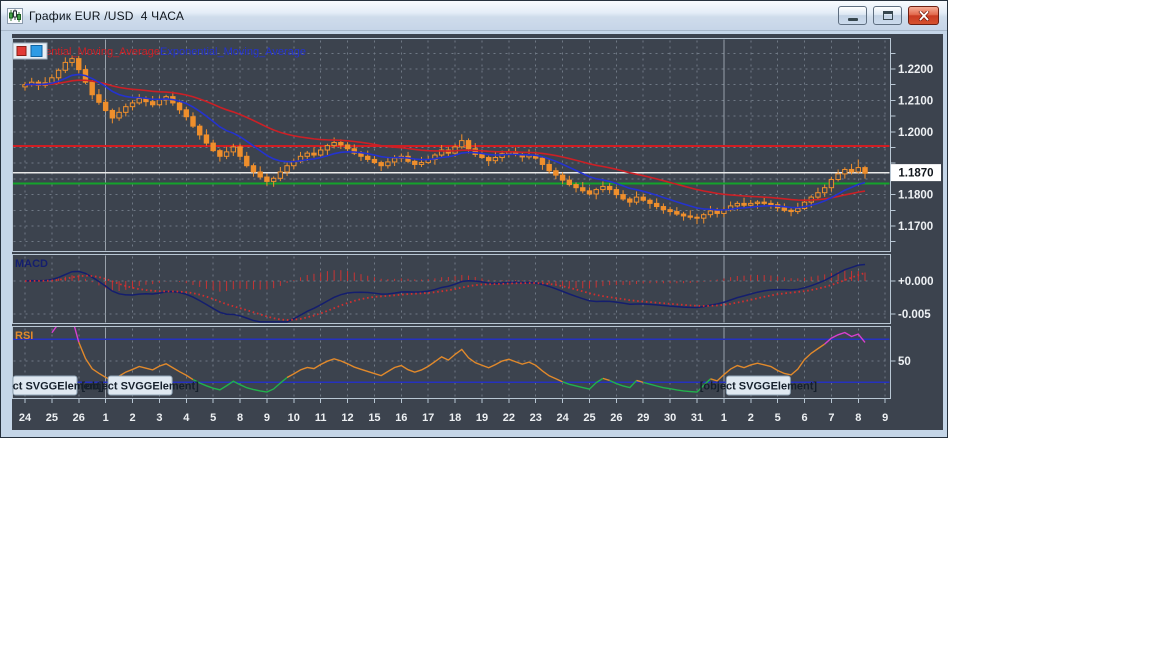  What do you see at coordinates (852, 19) in the screenshot?
I see `minimize-icon` at bounding box center [852, 19].